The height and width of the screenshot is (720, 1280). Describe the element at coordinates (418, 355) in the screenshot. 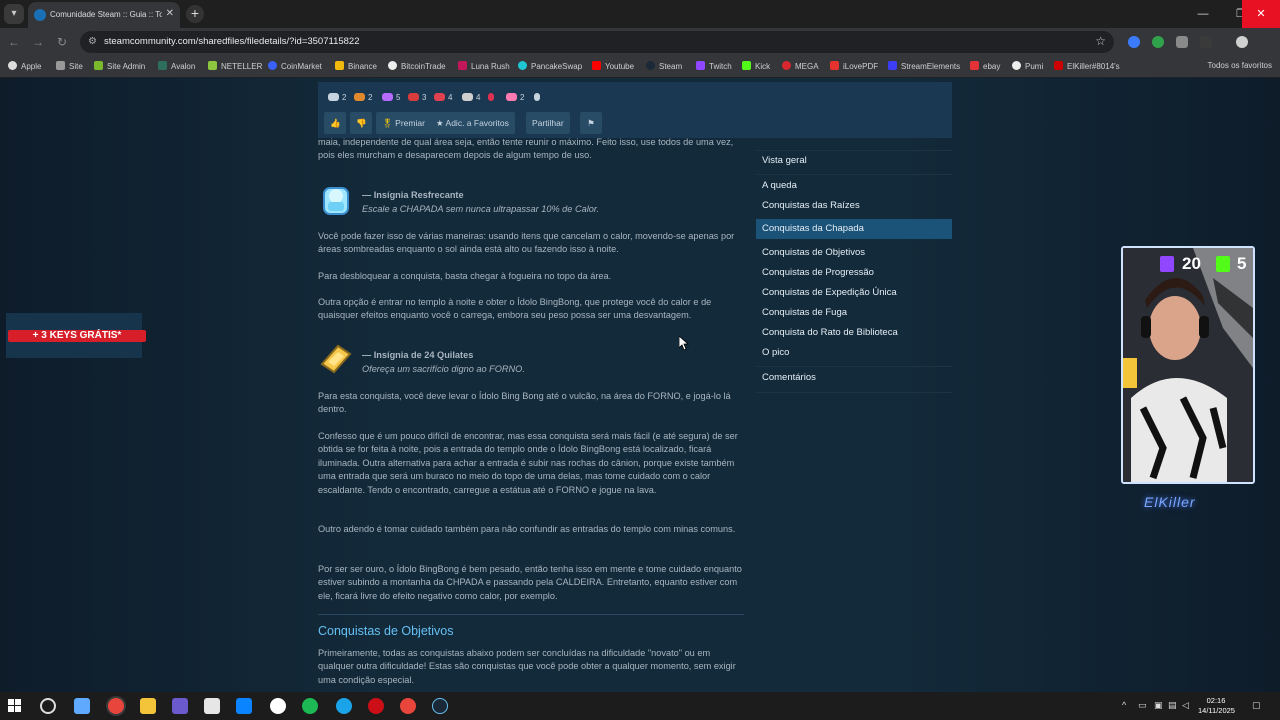

I see `achievement-title: — Insígnia de 24 Quilates` at that location.